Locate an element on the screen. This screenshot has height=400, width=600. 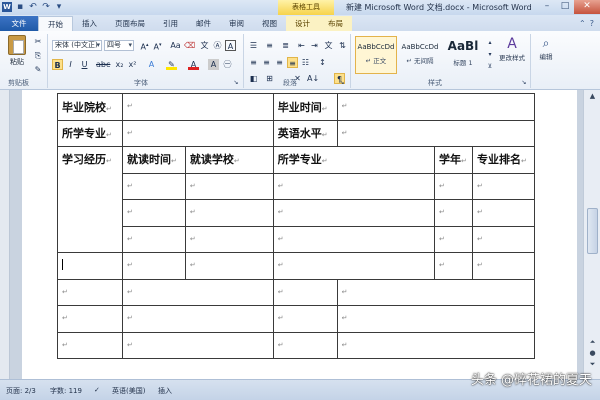
sort-text-icon: A↓ is located at coordinates (313, 78).